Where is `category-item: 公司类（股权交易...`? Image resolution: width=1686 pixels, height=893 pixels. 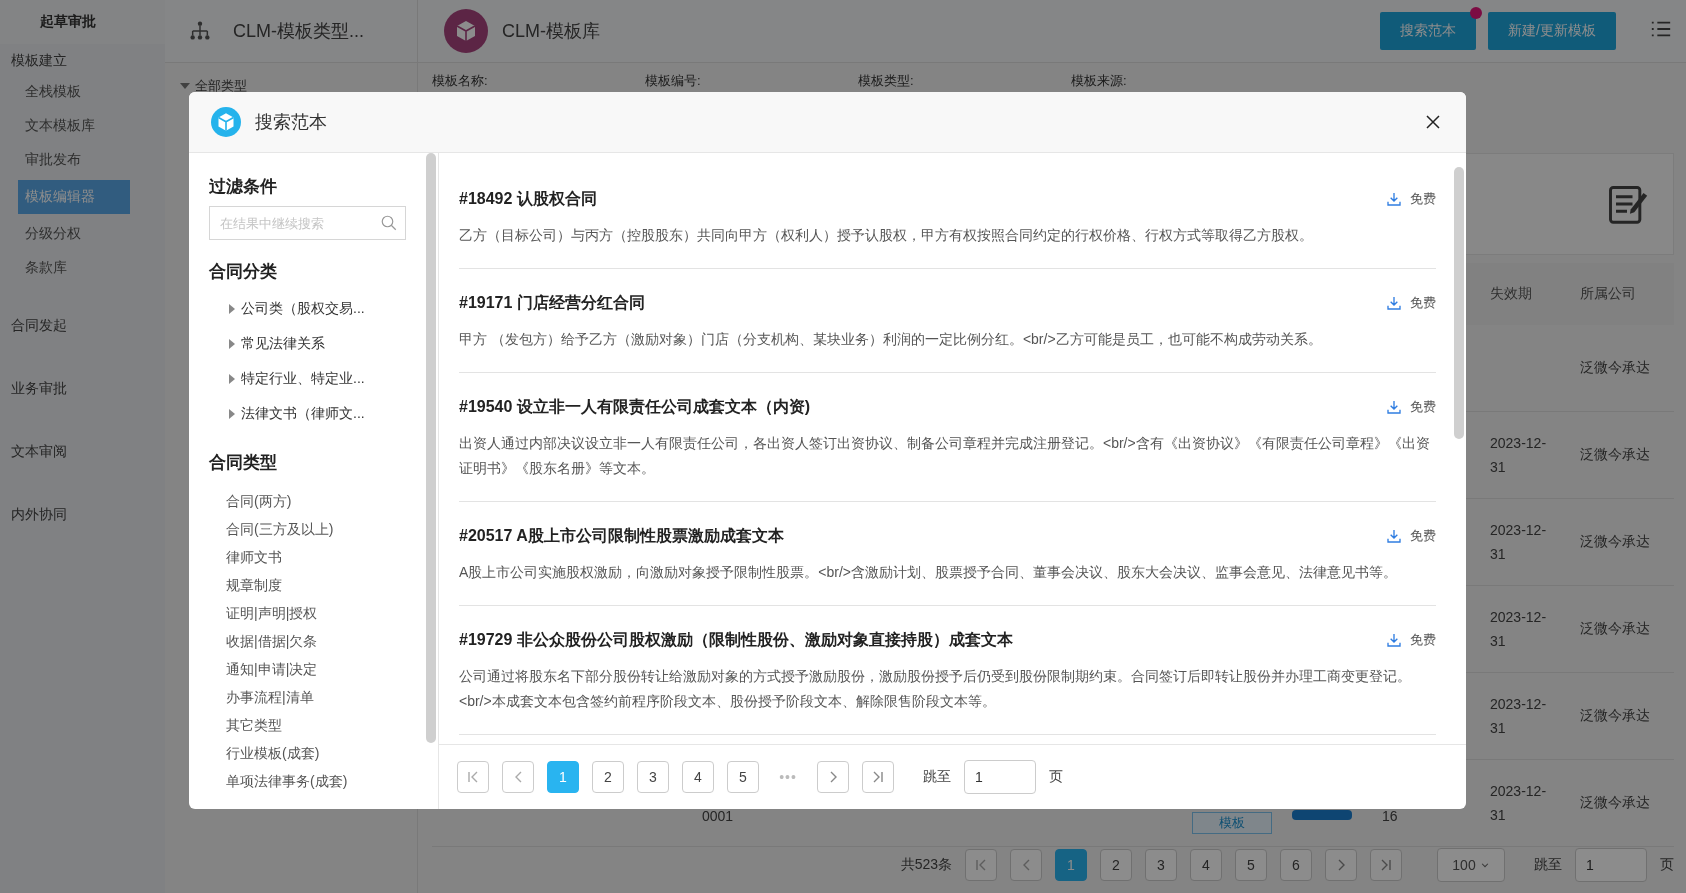
category-item: 公司类（股权交易... is located at coordinates (323, 308).